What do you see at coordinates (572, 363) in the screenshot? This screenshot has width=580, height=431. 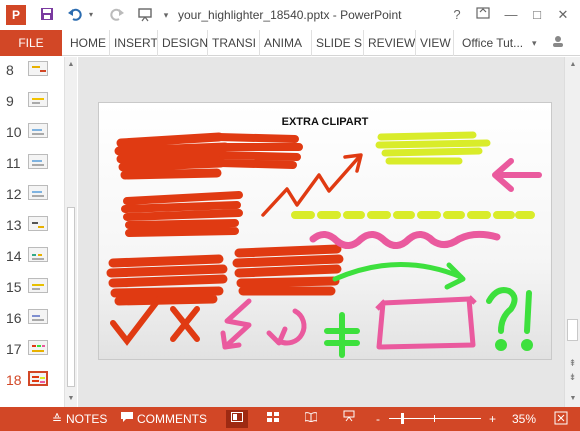 I see `previous-slide-icon: ⇞` at bounding box center [572, 363].